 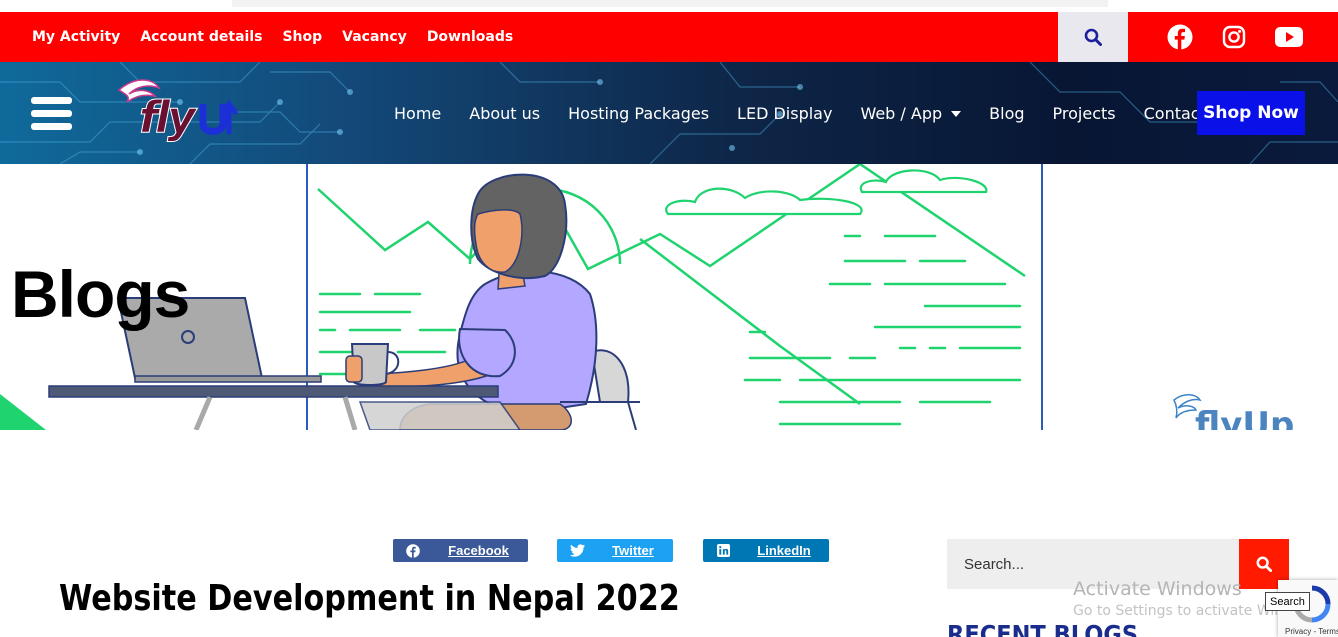 I want to click on top-search-button, so click(x=1093, y=37).